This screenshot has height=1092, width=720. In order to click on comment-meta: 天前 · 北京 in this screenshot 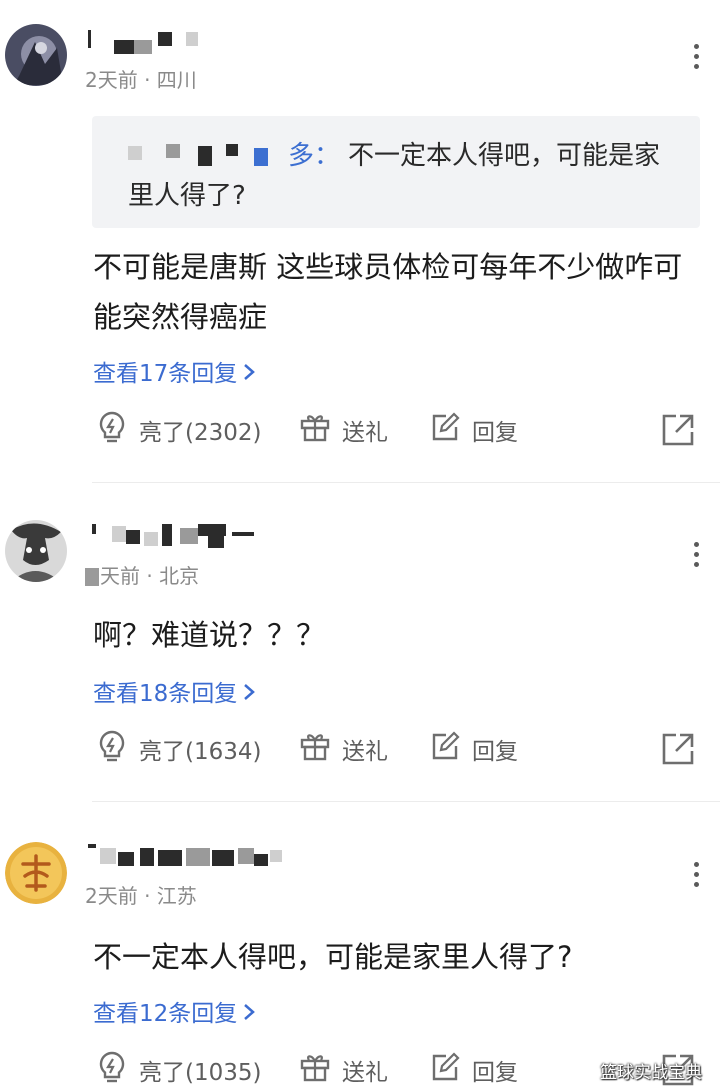, I will do `click(150, 576)`.